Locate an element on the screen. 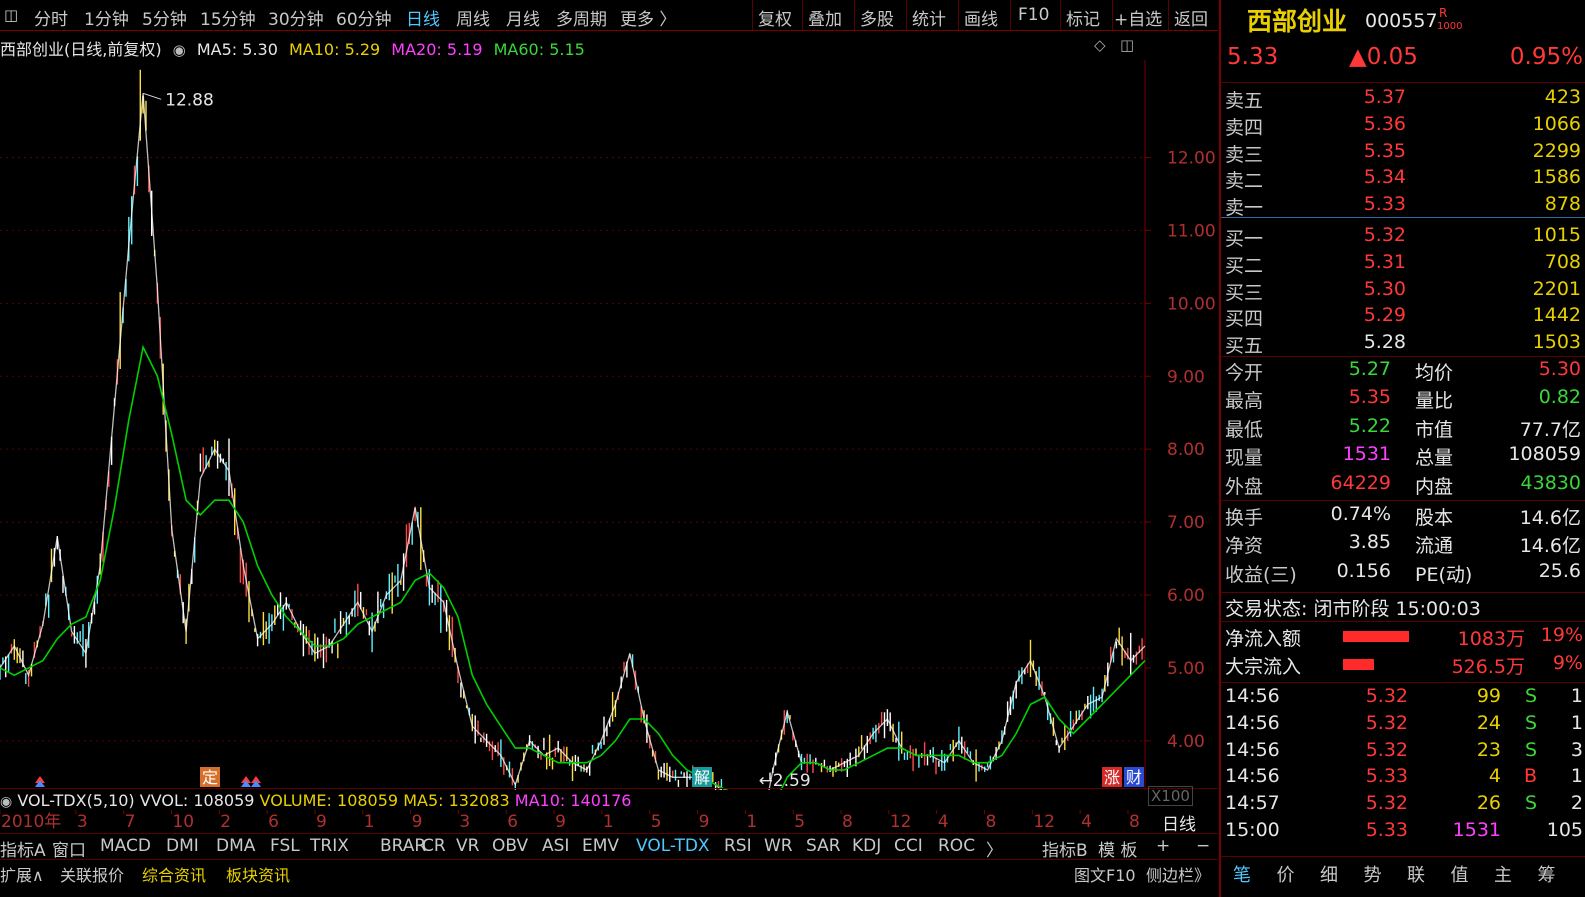 The height and width of the screenshot is (897, 1585). indicator-tab-cci: CCI is located at coordinates (908, 846).